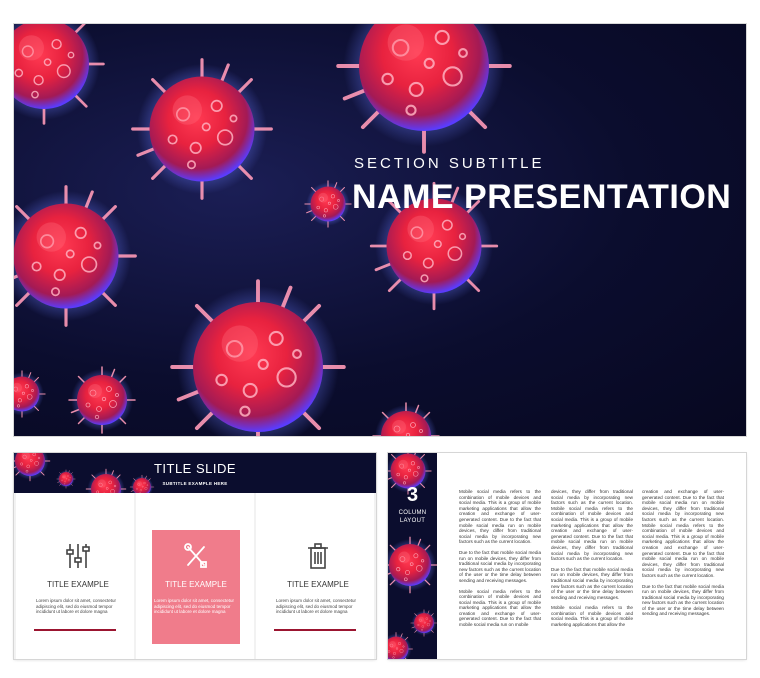 Image resolution: width=760 pixels, height=678 pixels. Describe the element at coordinates (195, 483) in the screenshot. I see `thumbnail-slide-subtitle: SUBTITLE EXAMPLE HERE` at that location.